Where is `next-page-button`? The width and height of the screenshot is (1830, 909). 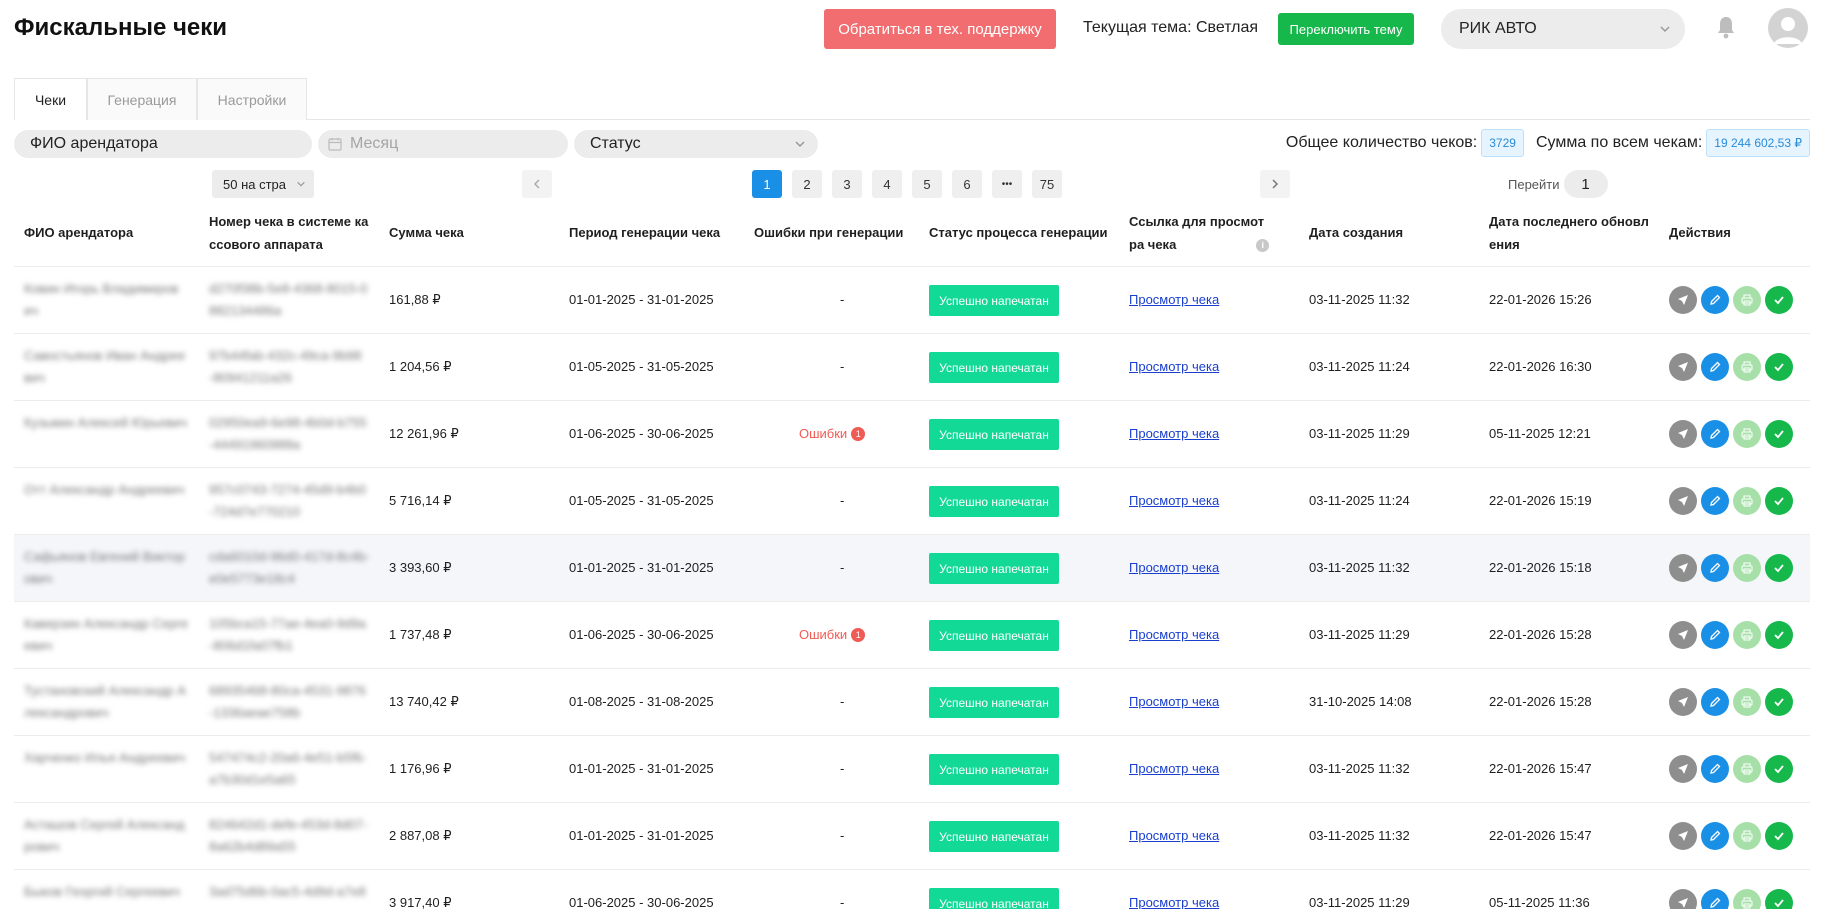 next-page-button is located at coordinates (1275, 184).